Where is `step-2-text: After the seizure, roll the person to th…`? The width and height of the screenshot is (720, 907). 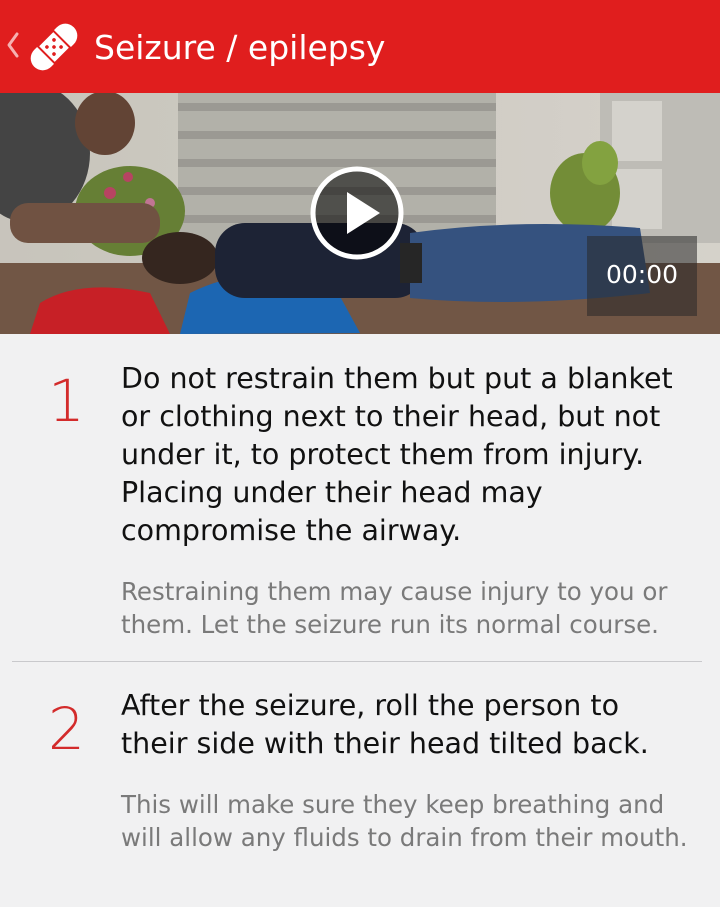 step-2-text: After the seizure, roll the person to th… is located at coordinates (385, 724).